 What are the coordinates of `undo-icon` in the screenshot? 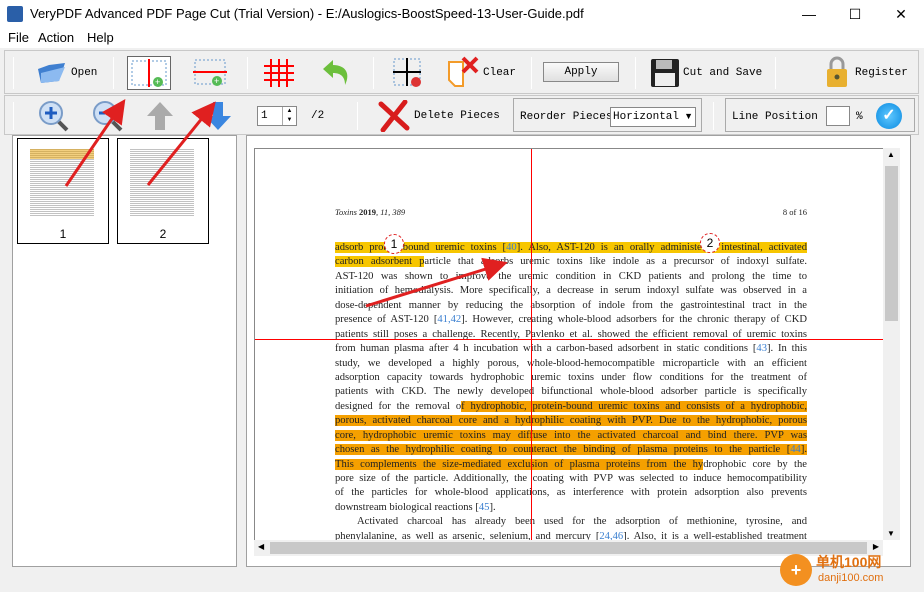 It's located at (335, 72).